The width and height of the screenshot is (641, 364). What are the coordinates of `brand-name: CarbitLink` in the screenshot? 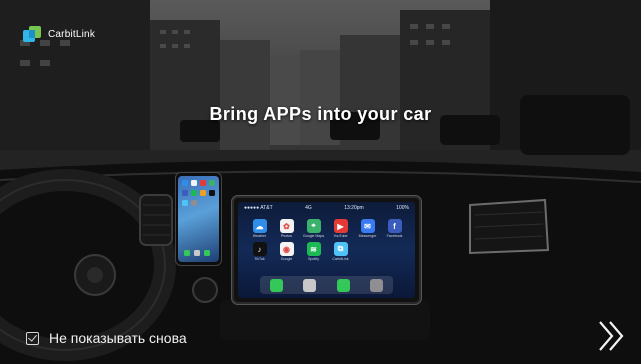 It's located at (72, 34).